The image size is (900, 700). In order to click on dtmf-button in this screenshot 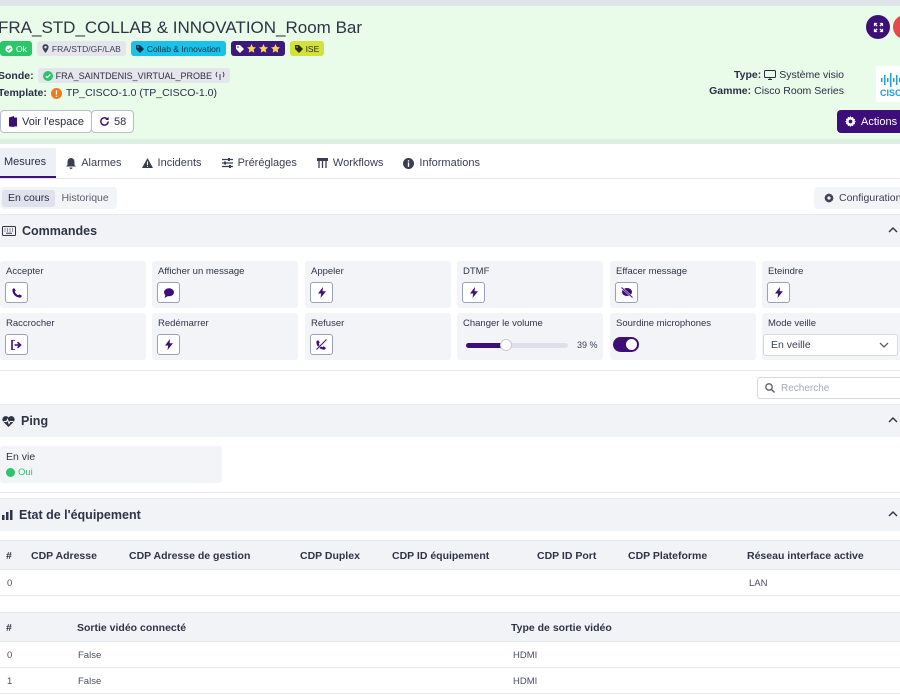, I will do `click(473, 292)`.